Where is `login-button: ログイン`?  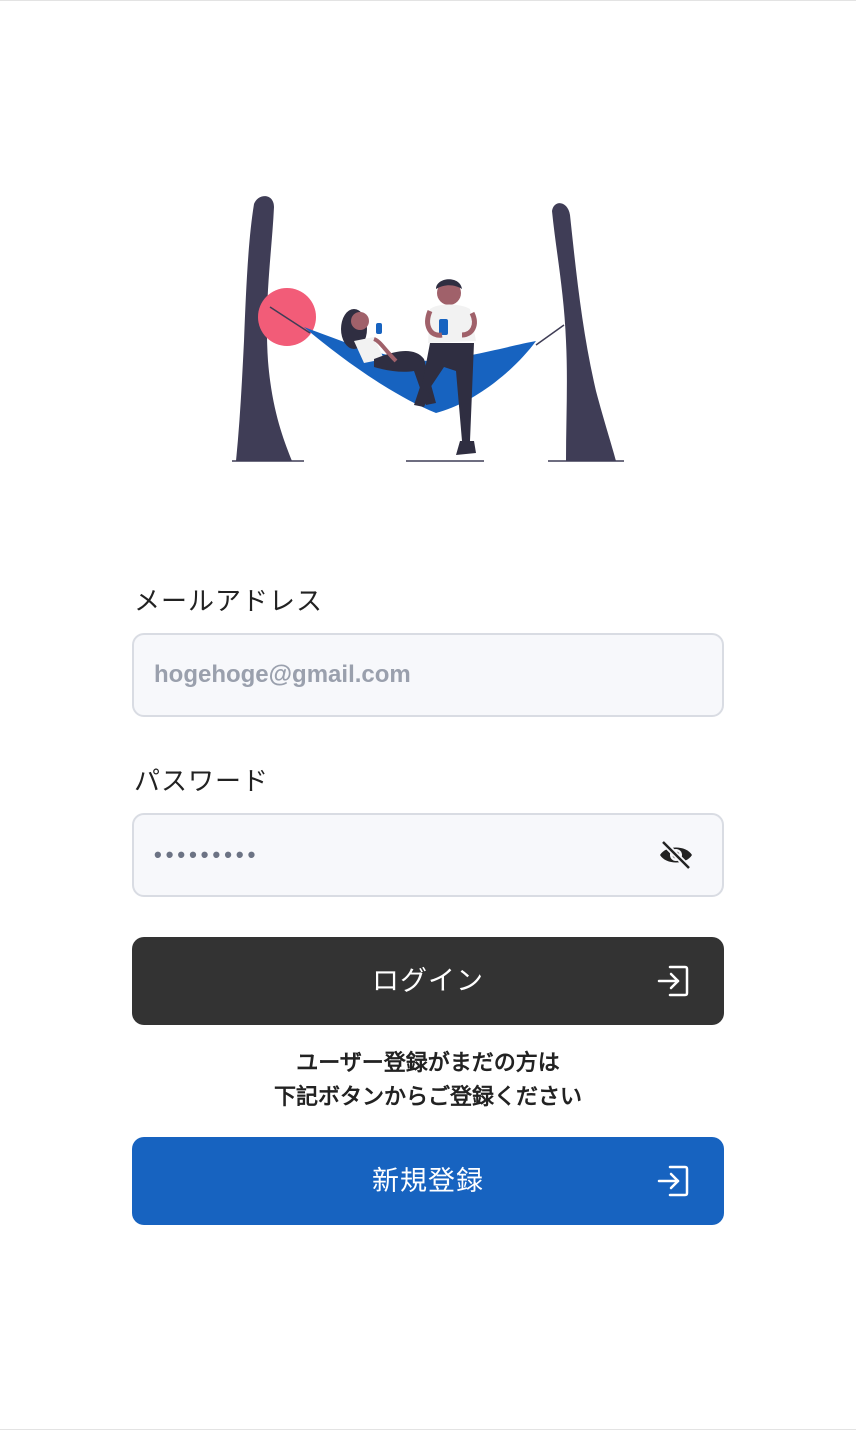
login-button: ログイン is located at coordinates (428, 981).